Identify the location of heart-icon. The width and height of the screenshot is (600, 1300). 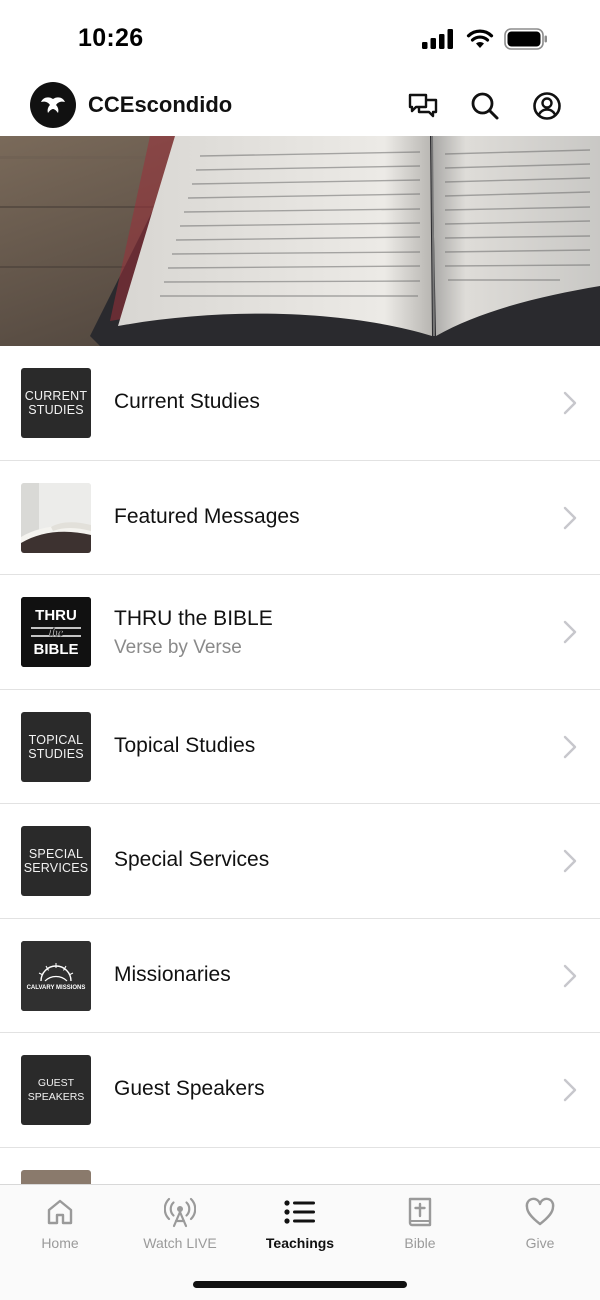
(540, 1212).